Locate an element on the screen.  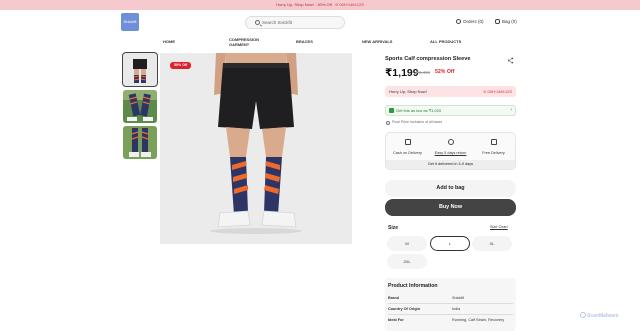
scanmalware-watermark: ScanMalware is located at coordinates (599, 315).